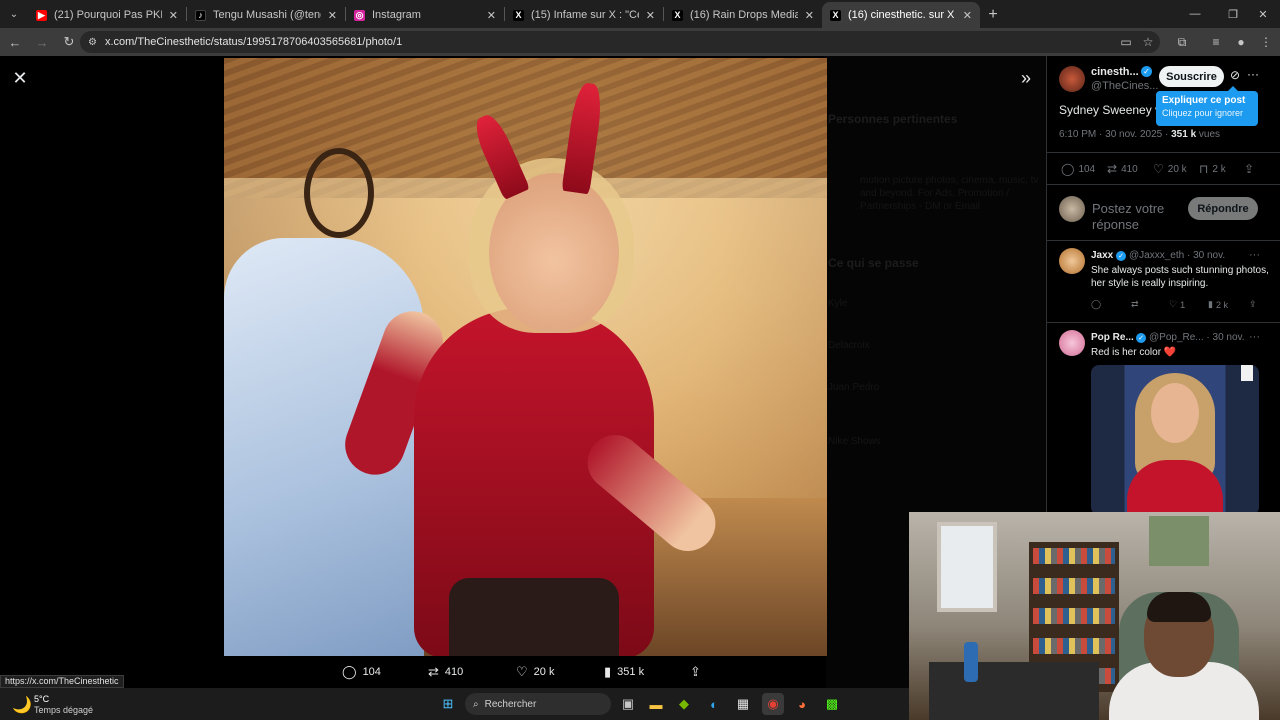 The image size is (1280, 720). I want to click on reply-action: ◯ 104, so click(361, 672).